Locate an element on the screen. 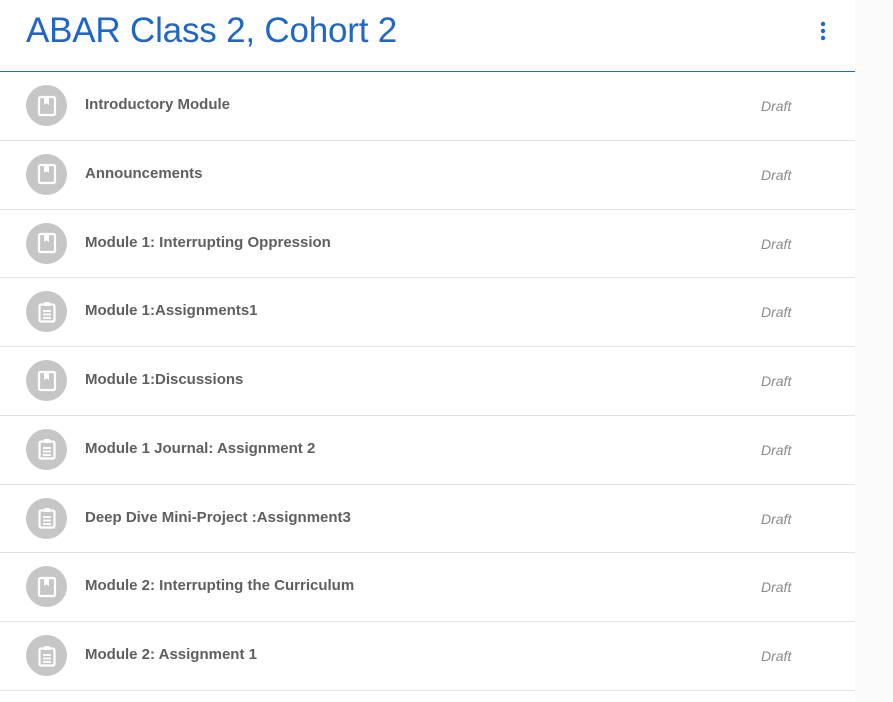  topic-row: Module 1:Assignments1 Draft is located at coordinates (427, 312).